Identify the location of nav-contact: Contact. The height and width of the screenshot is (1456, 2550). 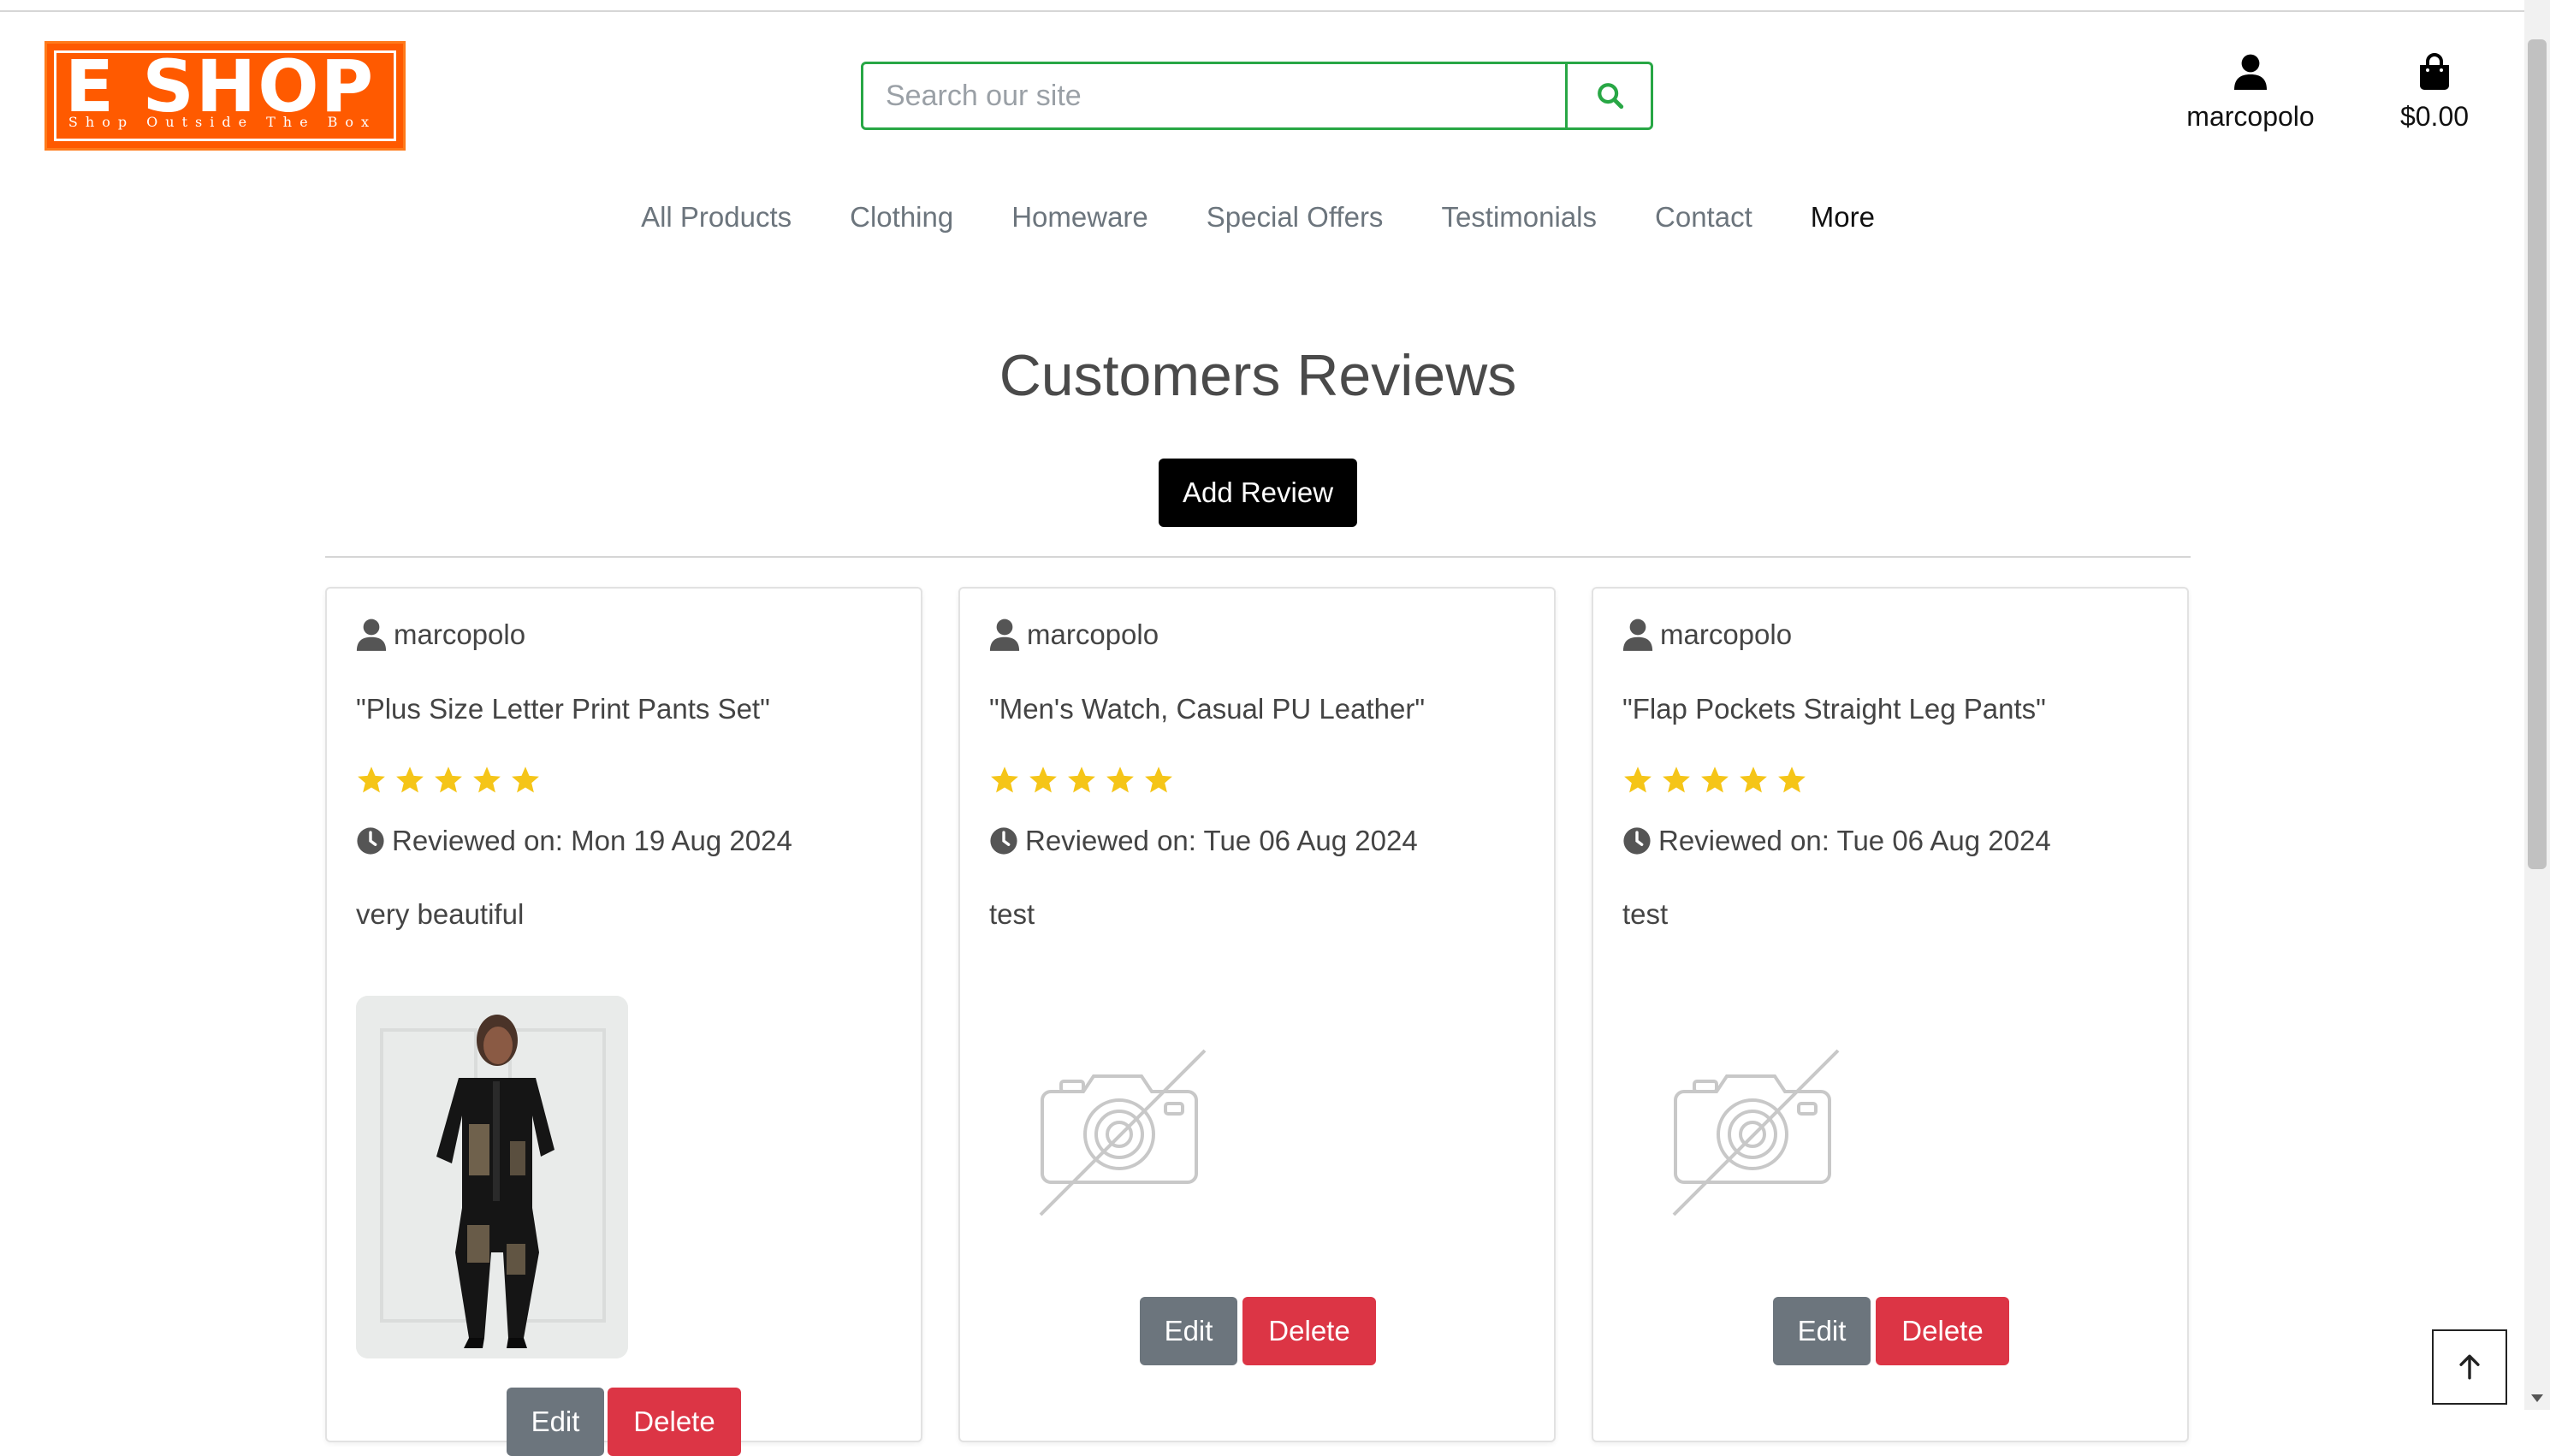
(1704, 217).